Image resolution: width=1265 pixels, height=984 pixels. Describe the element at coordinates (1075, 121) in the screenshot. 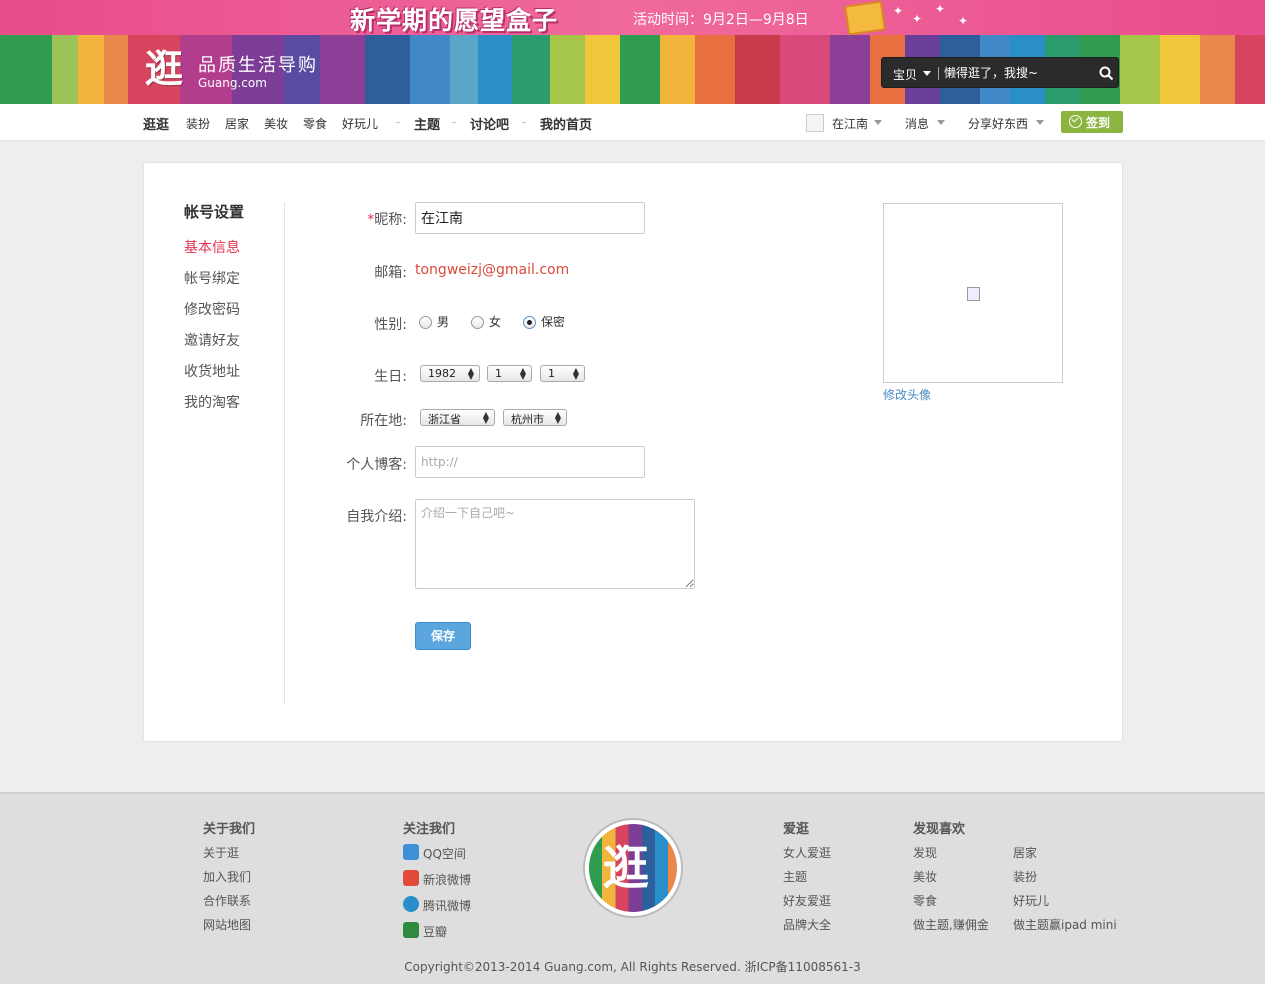

I see `check-circle-icon` at that location.